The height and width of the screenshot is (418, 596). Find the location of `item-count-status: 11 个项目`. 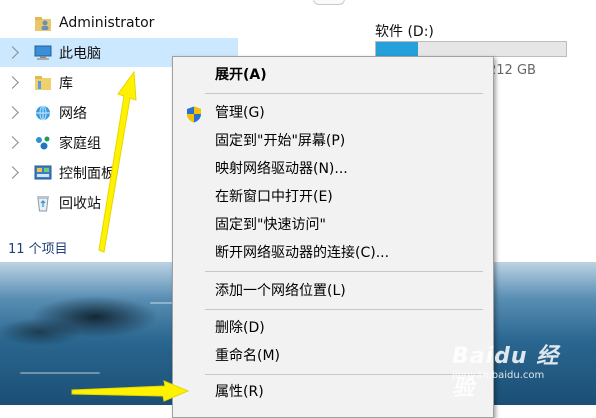

item-count-status: 11 个项目 is located at coordinates (38, 249).